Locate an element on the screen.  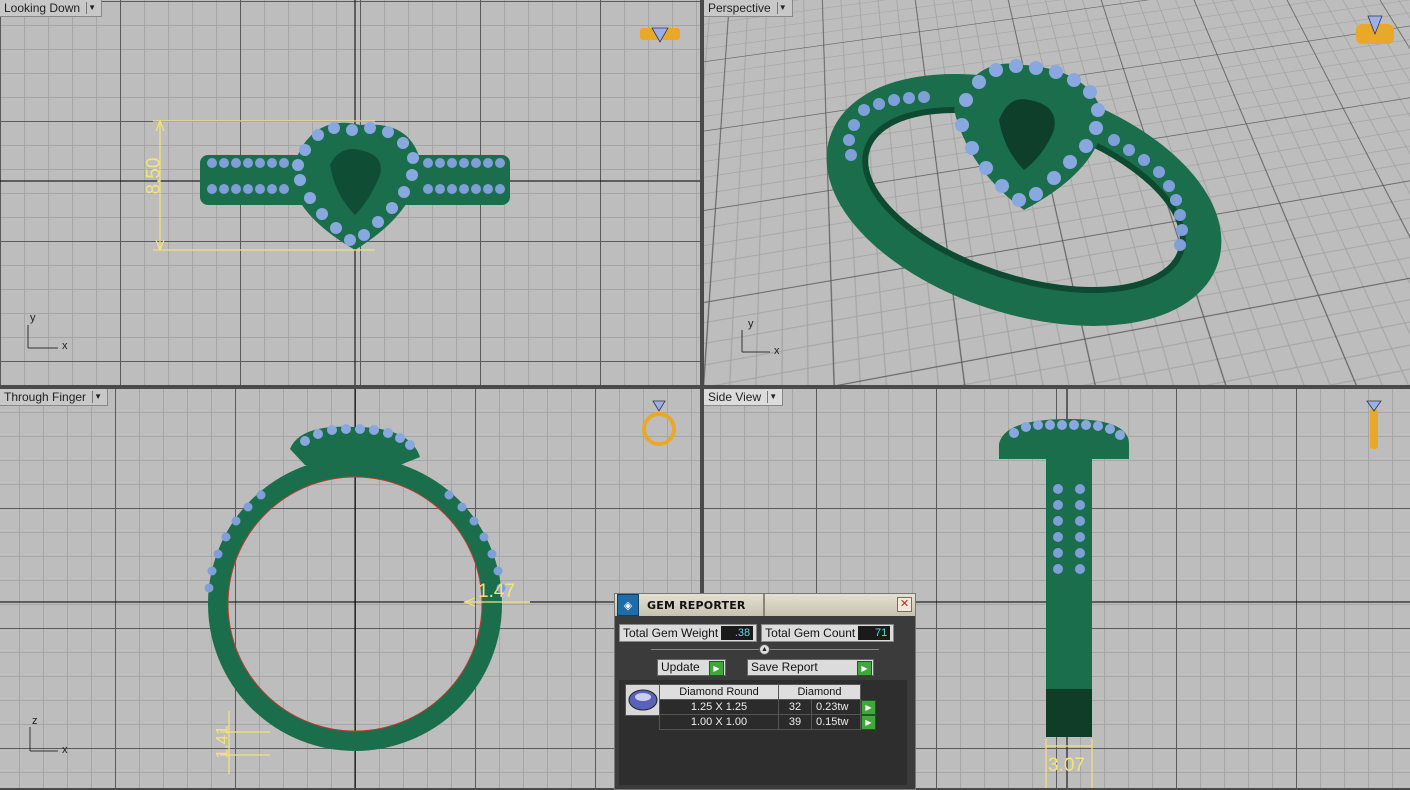
dimension-label: 8.50 is located at coordinates (154, 176).